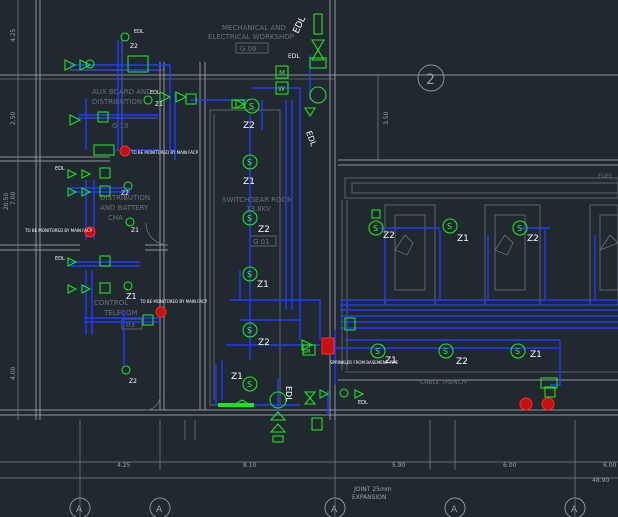 Image resolution: width=618 pixels, height=517 pixels. What do you see at coordinates (120, 126) in the screenshot?
I see `room-aux-tag: G 10` at bounding box center [120, 126].